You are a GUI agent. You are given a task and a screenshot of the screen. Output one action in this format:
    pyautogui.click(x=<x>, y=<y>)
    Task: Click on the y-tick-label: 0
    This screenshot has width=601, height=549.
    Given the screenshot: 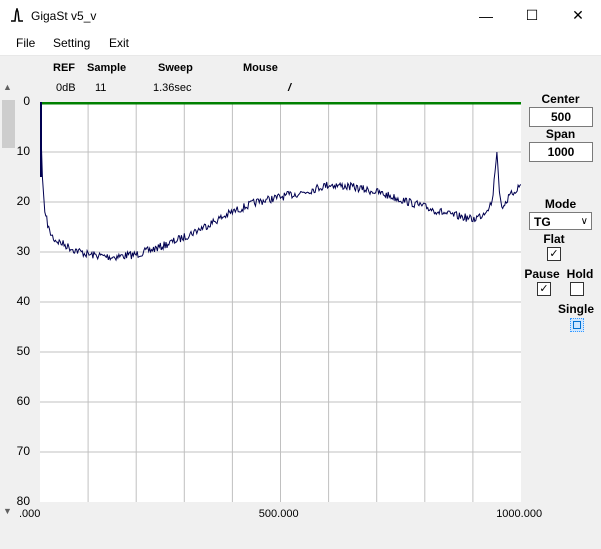 What is the action you would take?
    pyautogui.click(x=26, y=101)
    